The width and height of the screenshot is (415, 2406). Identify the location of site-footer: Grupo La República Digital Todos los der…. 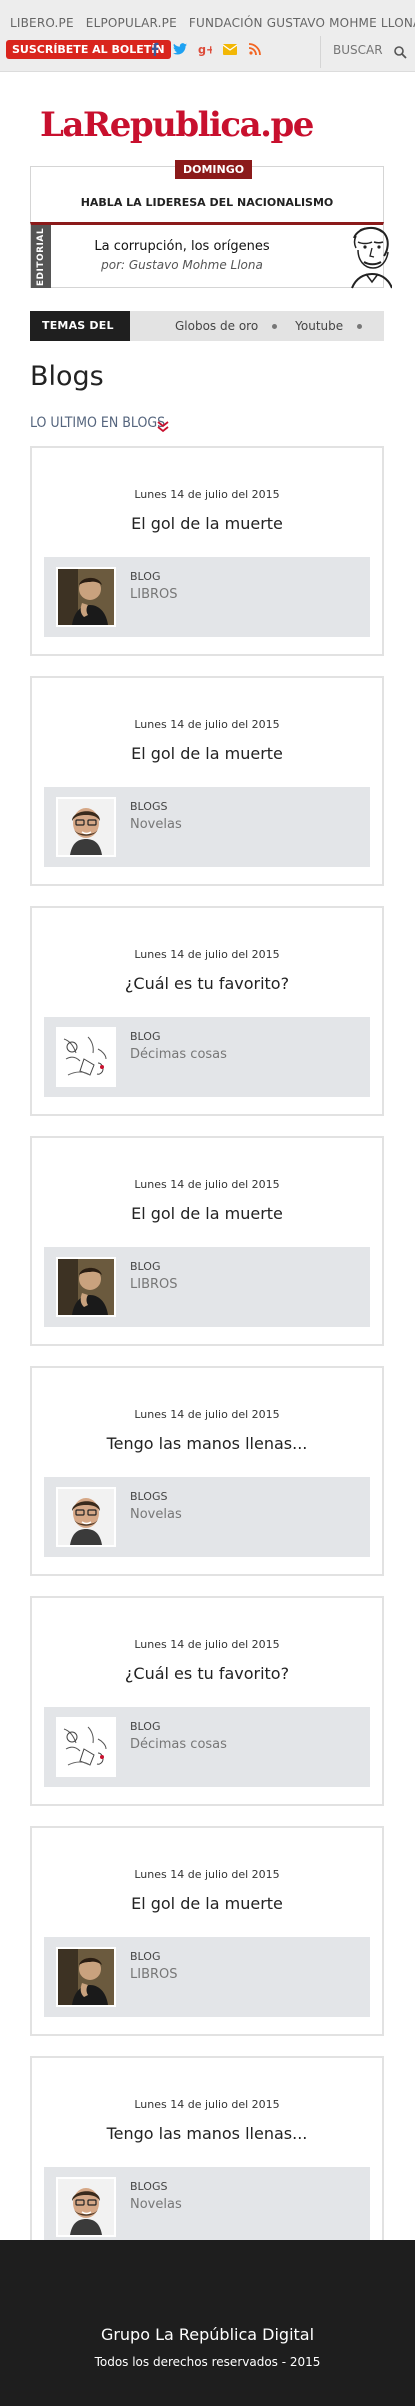
(207, 2323).